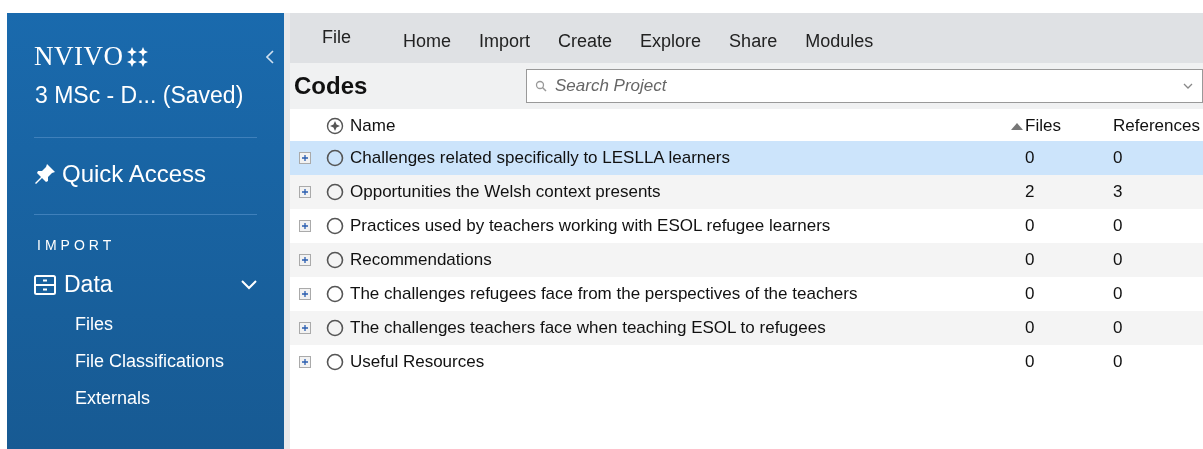 The image size is (1203, 449). What do you see at coordinates (1158, 126) in the screenshot?
I see `column-header: References` at bounding box center [1158, 126].